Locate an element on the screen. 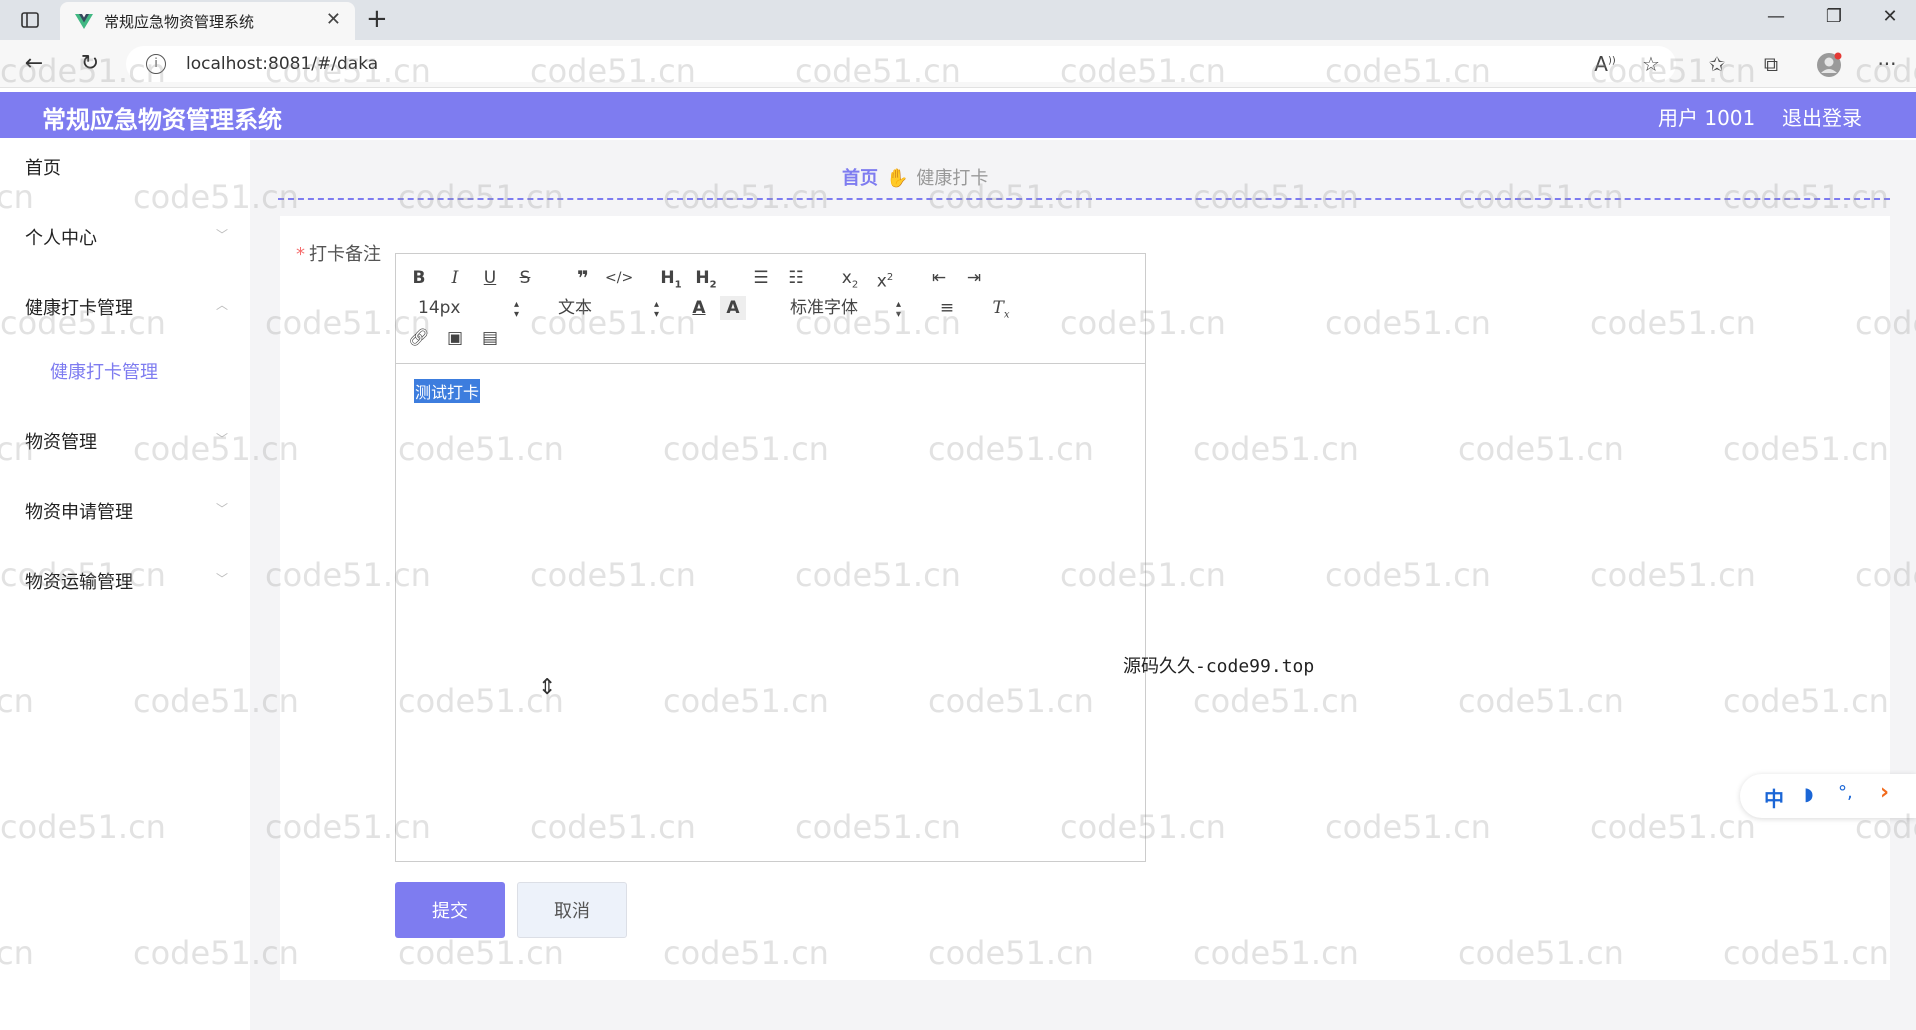 The width and height of the screenshot is (1916, 1030). breadcrumb-current: 健康打卡 is located at coordinates (952, 178).